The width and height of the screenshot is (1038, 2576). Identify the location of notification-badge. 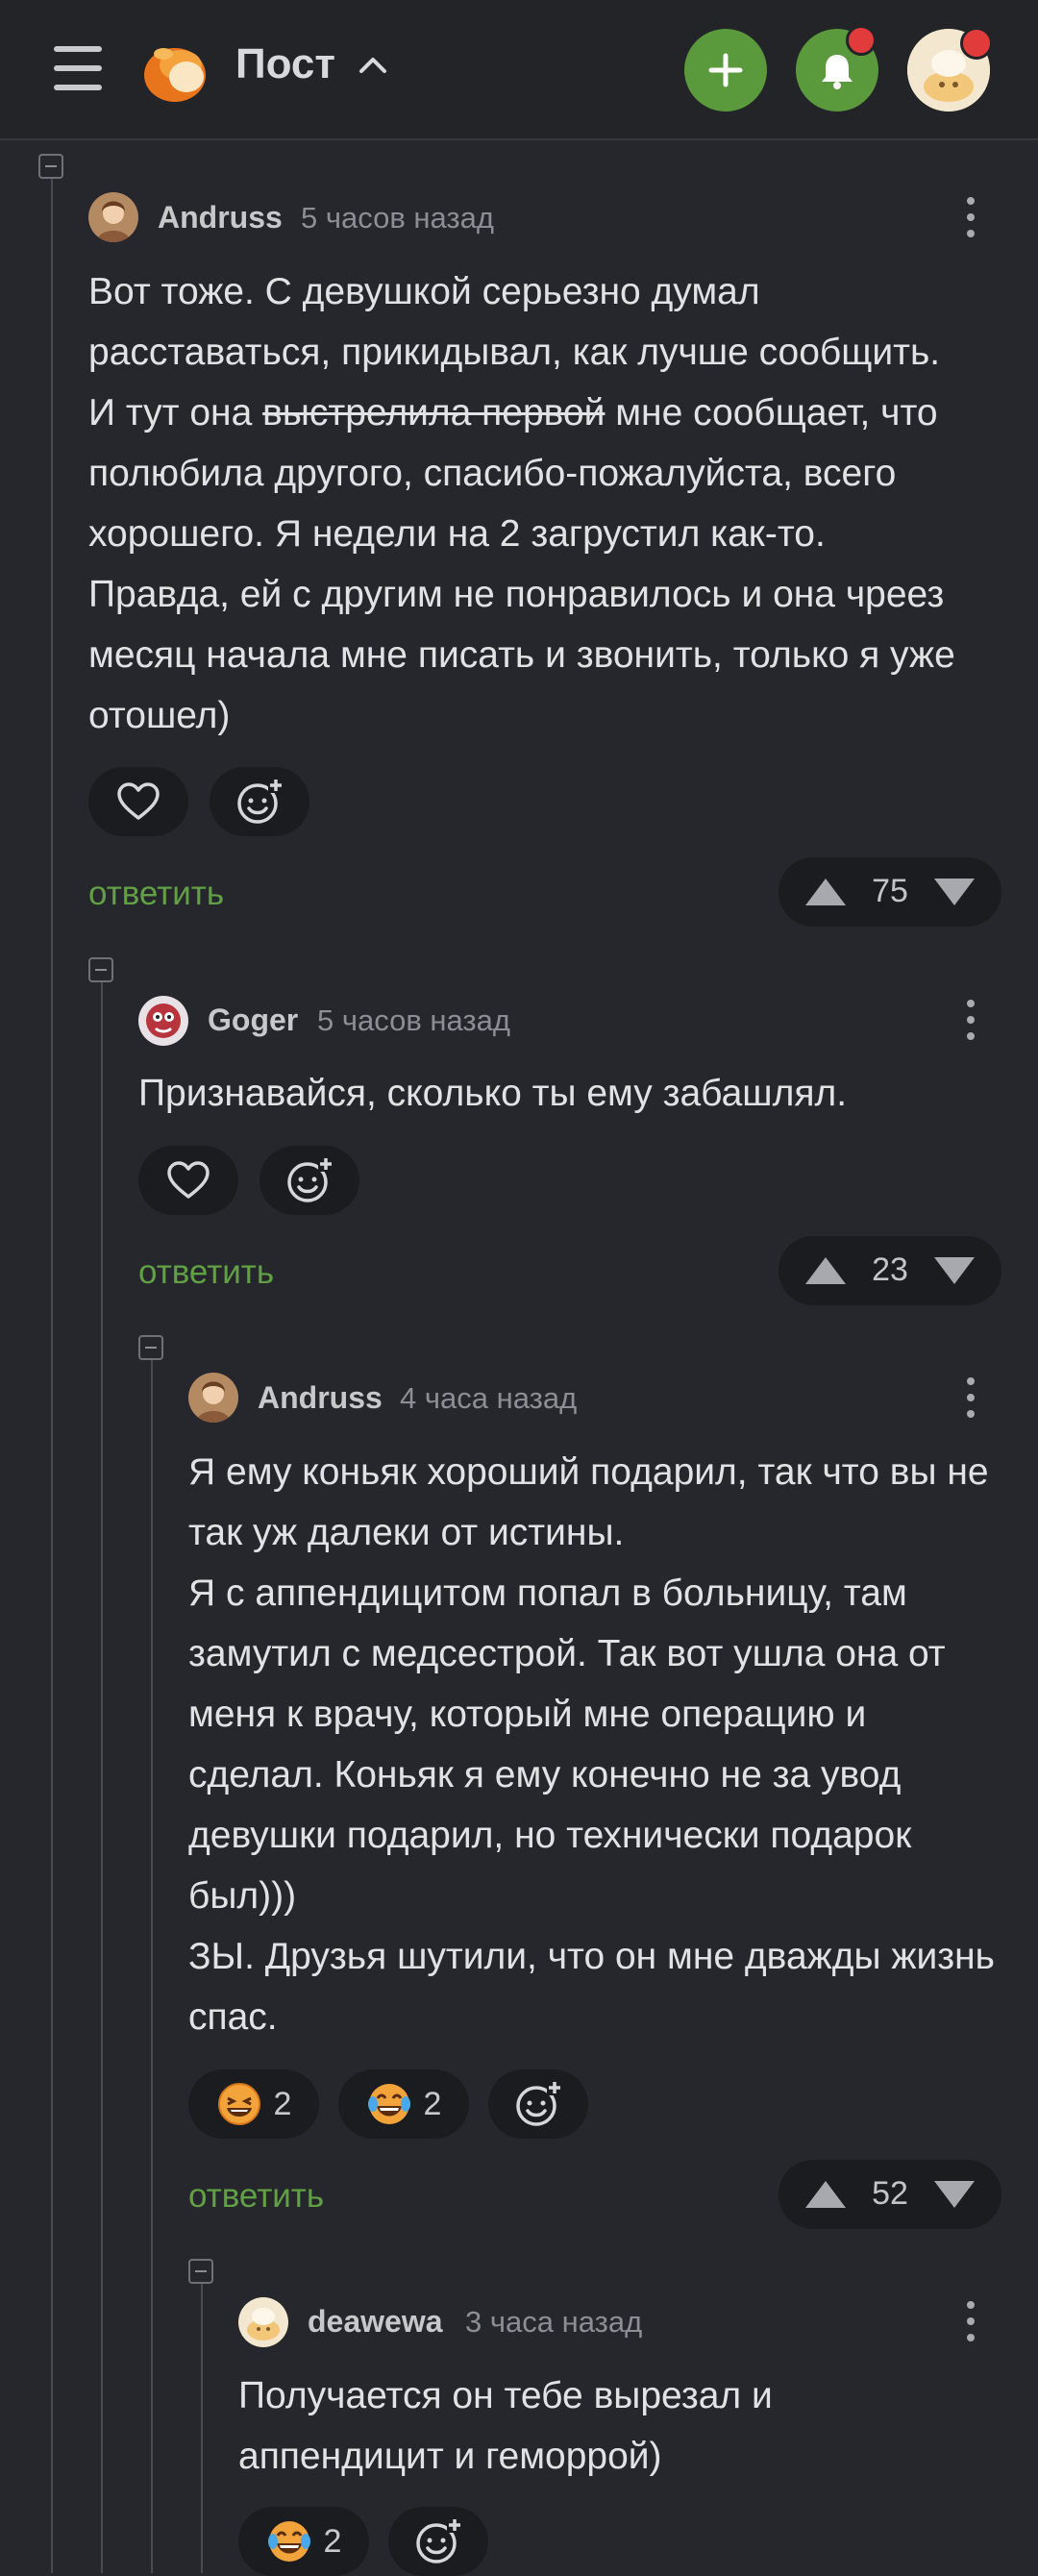
(861, 40).